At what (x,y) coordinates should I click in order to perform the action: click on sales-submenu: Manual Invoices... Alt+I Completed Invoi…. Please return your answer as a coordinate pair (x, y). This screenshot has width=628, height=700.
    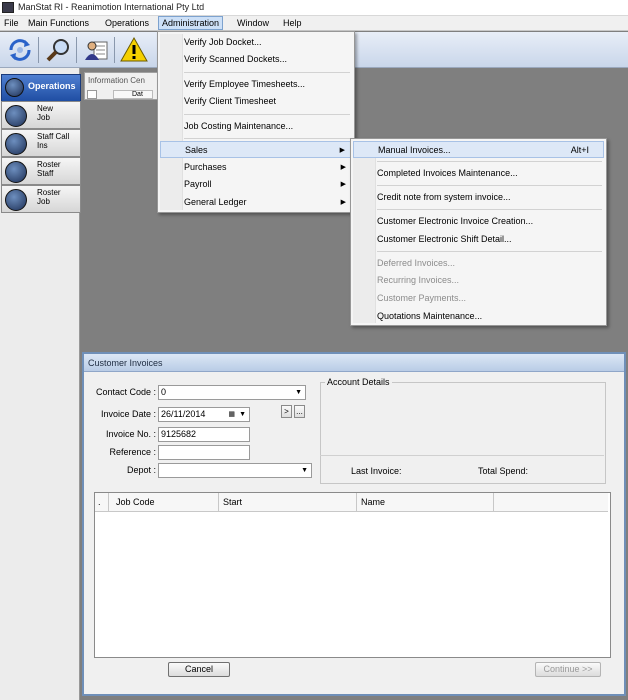
    Looking at the image, I should click on (478, 232).